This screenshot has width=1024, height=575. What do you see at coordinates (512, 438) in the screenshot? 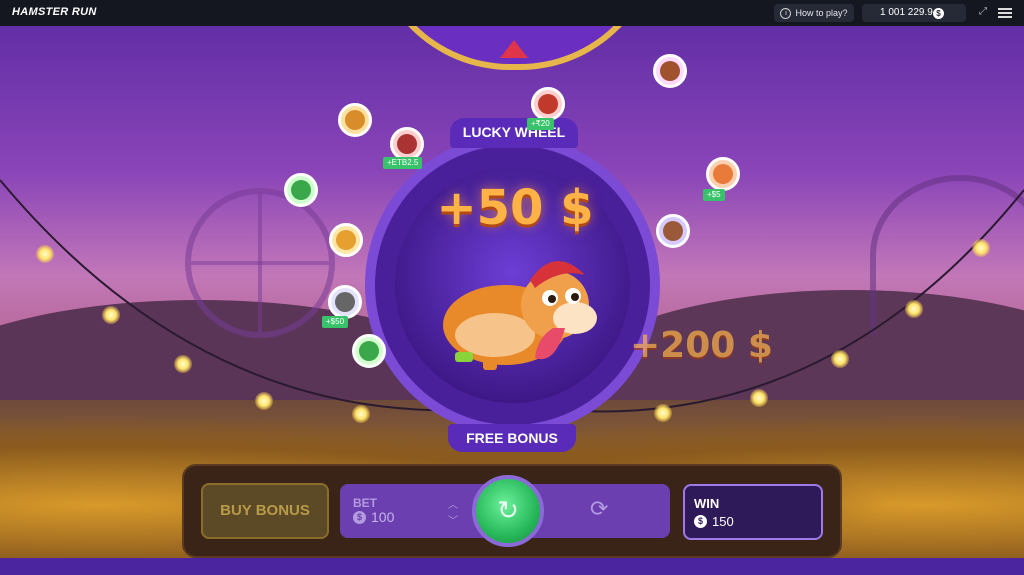
I see `free-bonus-label: FREE BONUS` at bounding box center [512, 438].